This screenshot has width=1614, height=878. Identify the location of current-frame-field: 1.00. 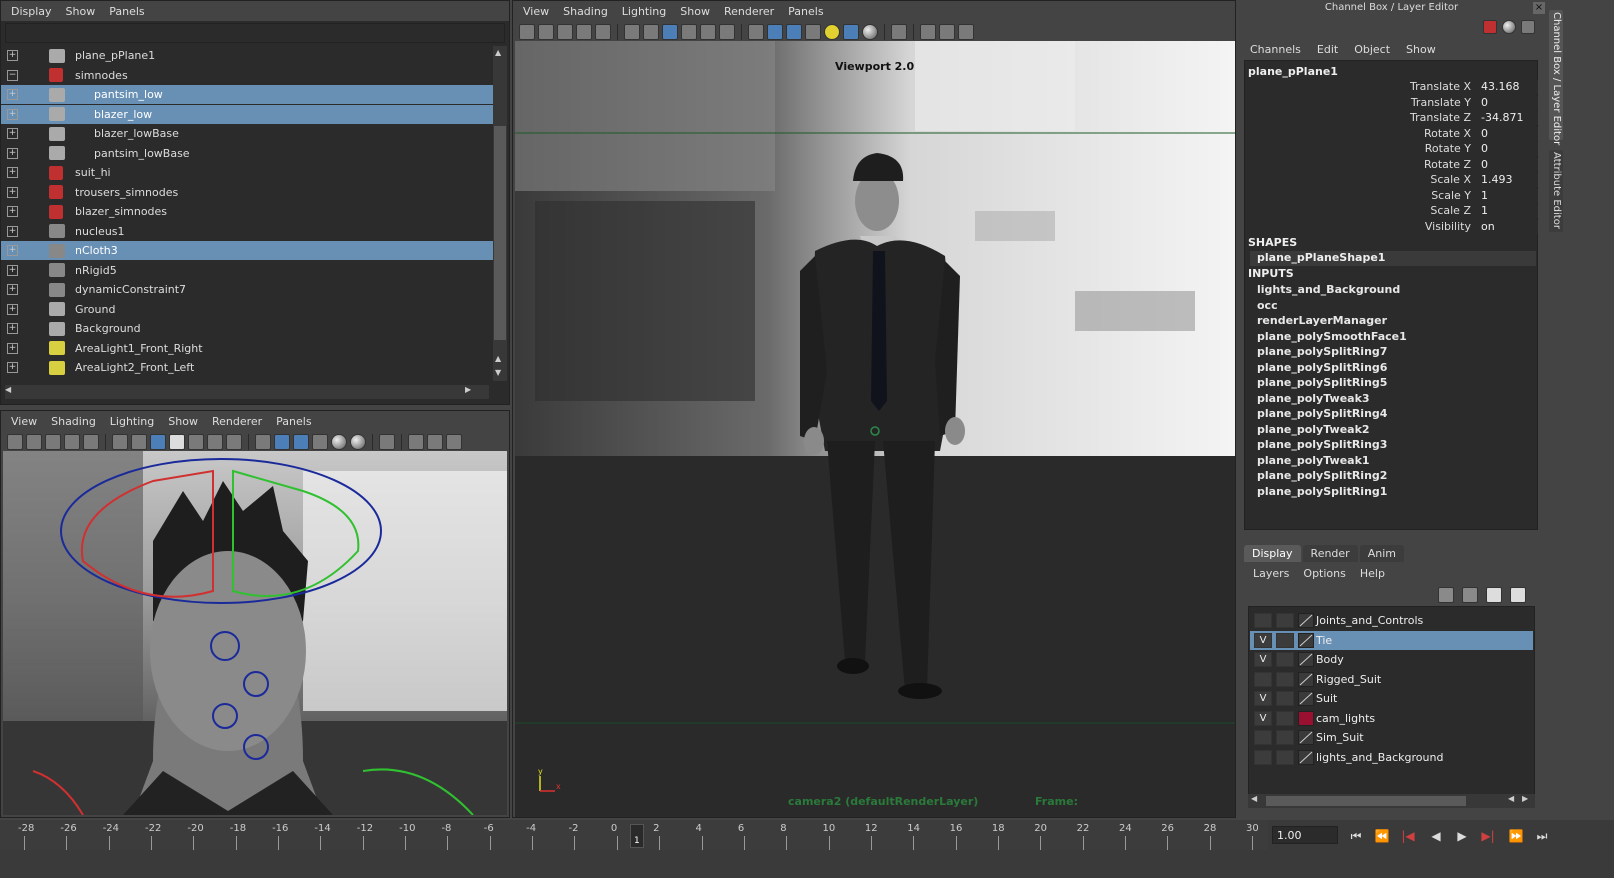
(1305, 835).